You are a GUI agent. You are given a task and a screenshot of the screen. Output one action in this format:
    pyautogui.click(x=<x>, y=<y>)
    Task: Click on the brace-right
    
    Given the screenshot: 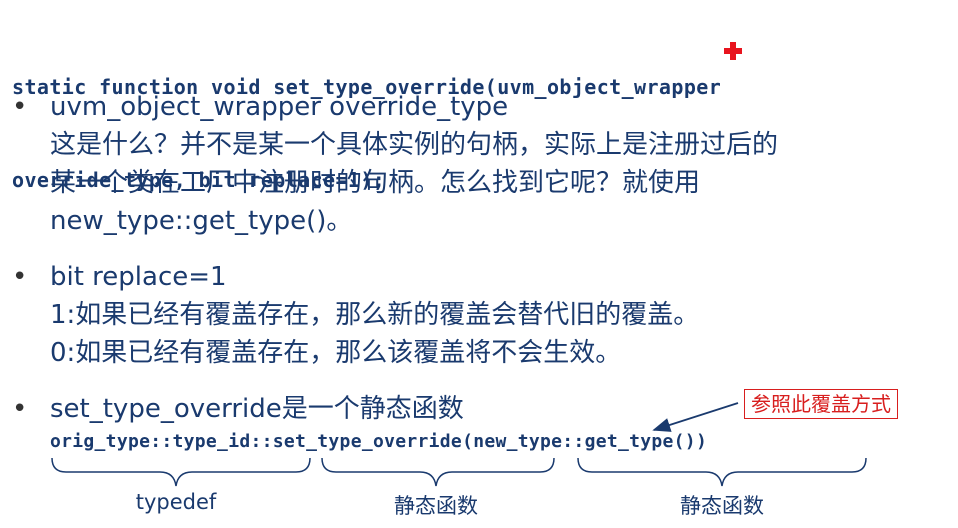 What is the action you would take?
    pyautogui.click(x=722, y=472)
    